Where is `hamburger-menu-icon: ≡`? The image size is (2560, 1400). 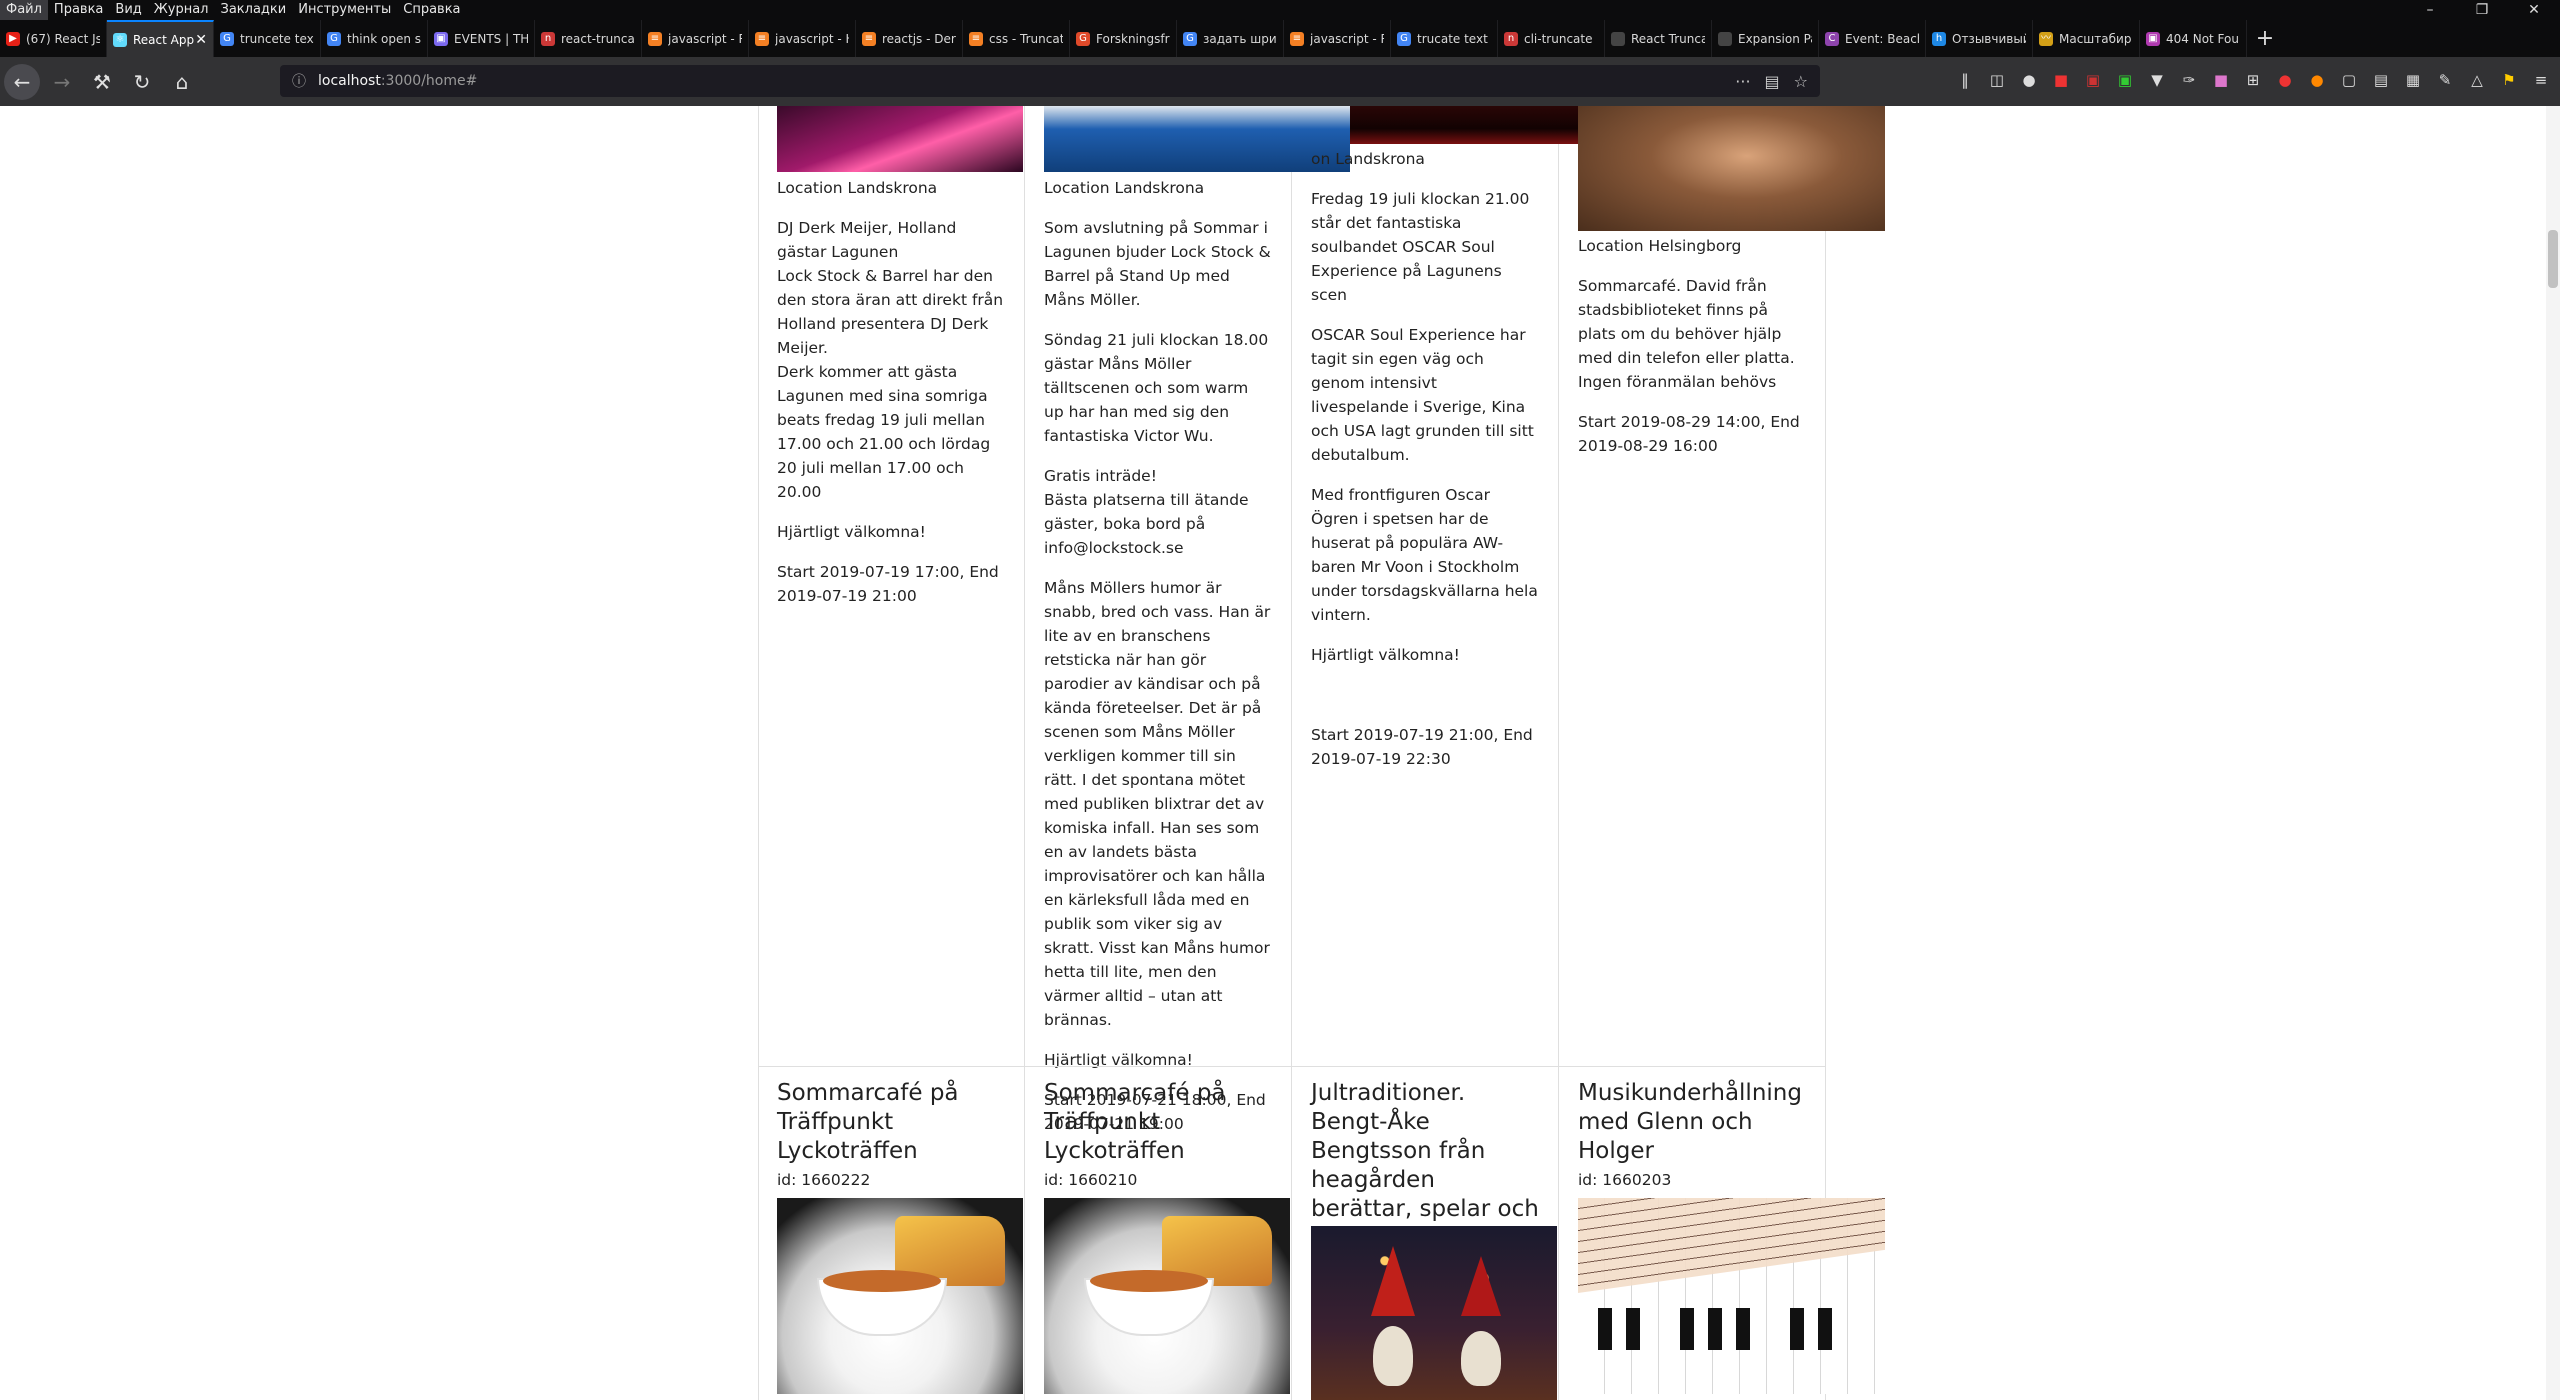
hamburger-menu-icon: ≡ is located at coordinates (2541, 80).